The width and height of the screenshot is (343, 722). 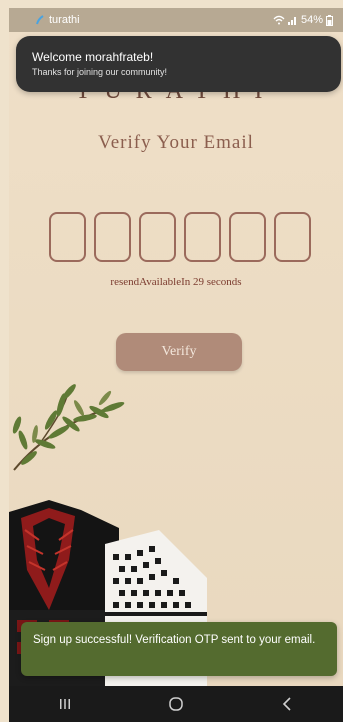 I want to click on status-right: 54%, so click(x=303, y=20).